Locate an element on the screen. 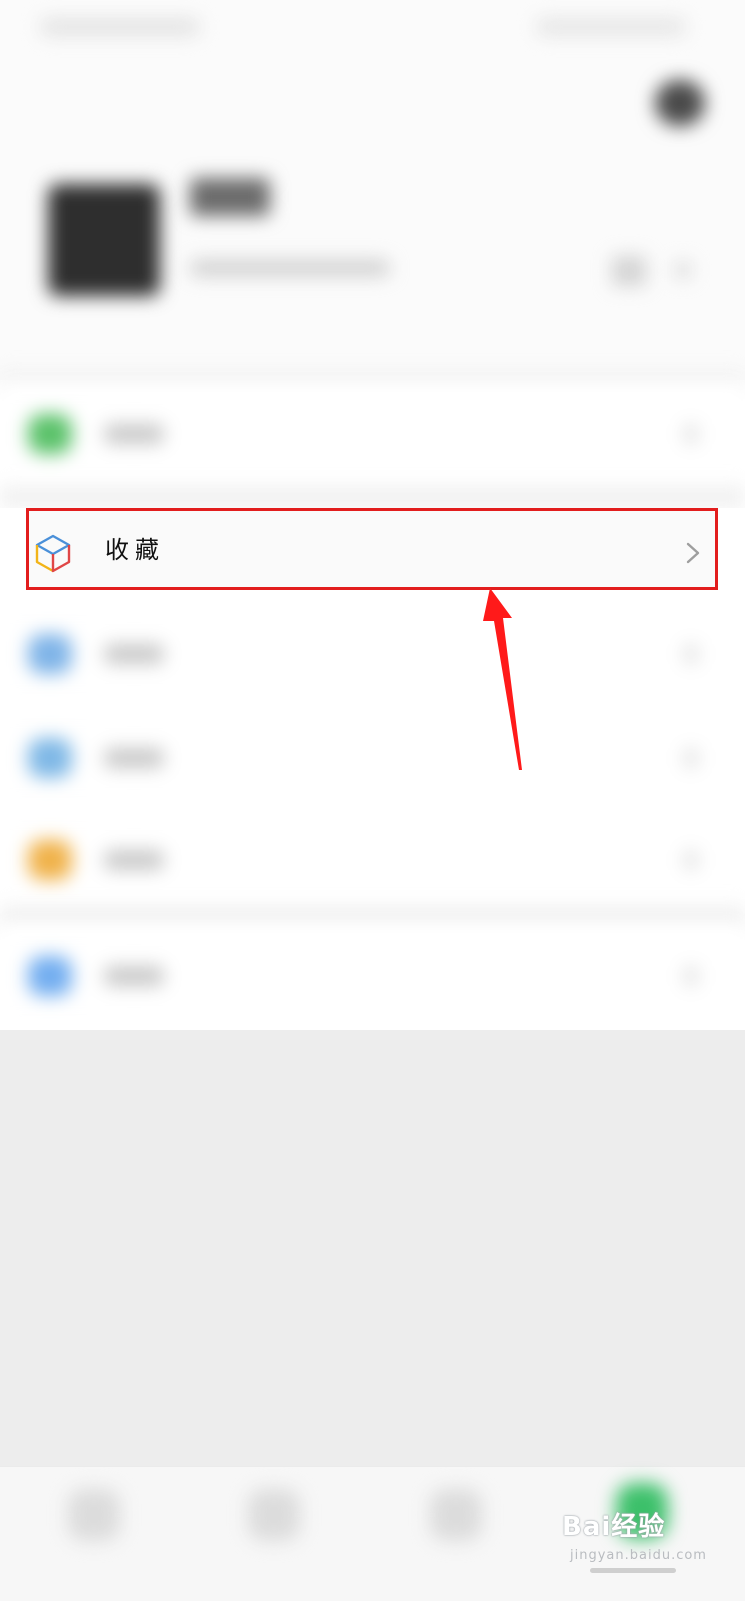 This screenshot has width=745, height=1601. menu-row-pay is located at coordinates (372, 434).